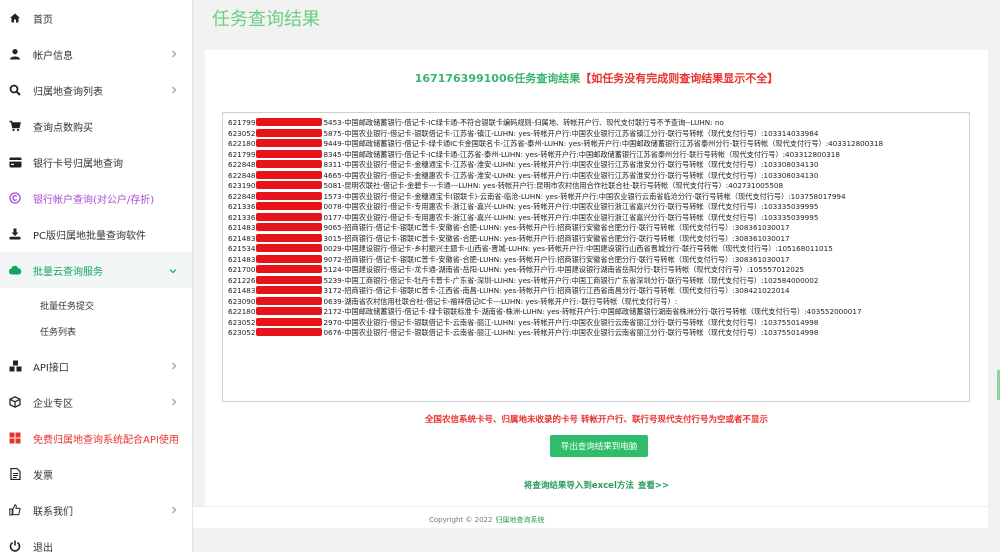 The width and height of the screenshot is (1000, 552). I want to click on sidebar-item-batch-cloud: 批量云查询服务, so click(96, 270).